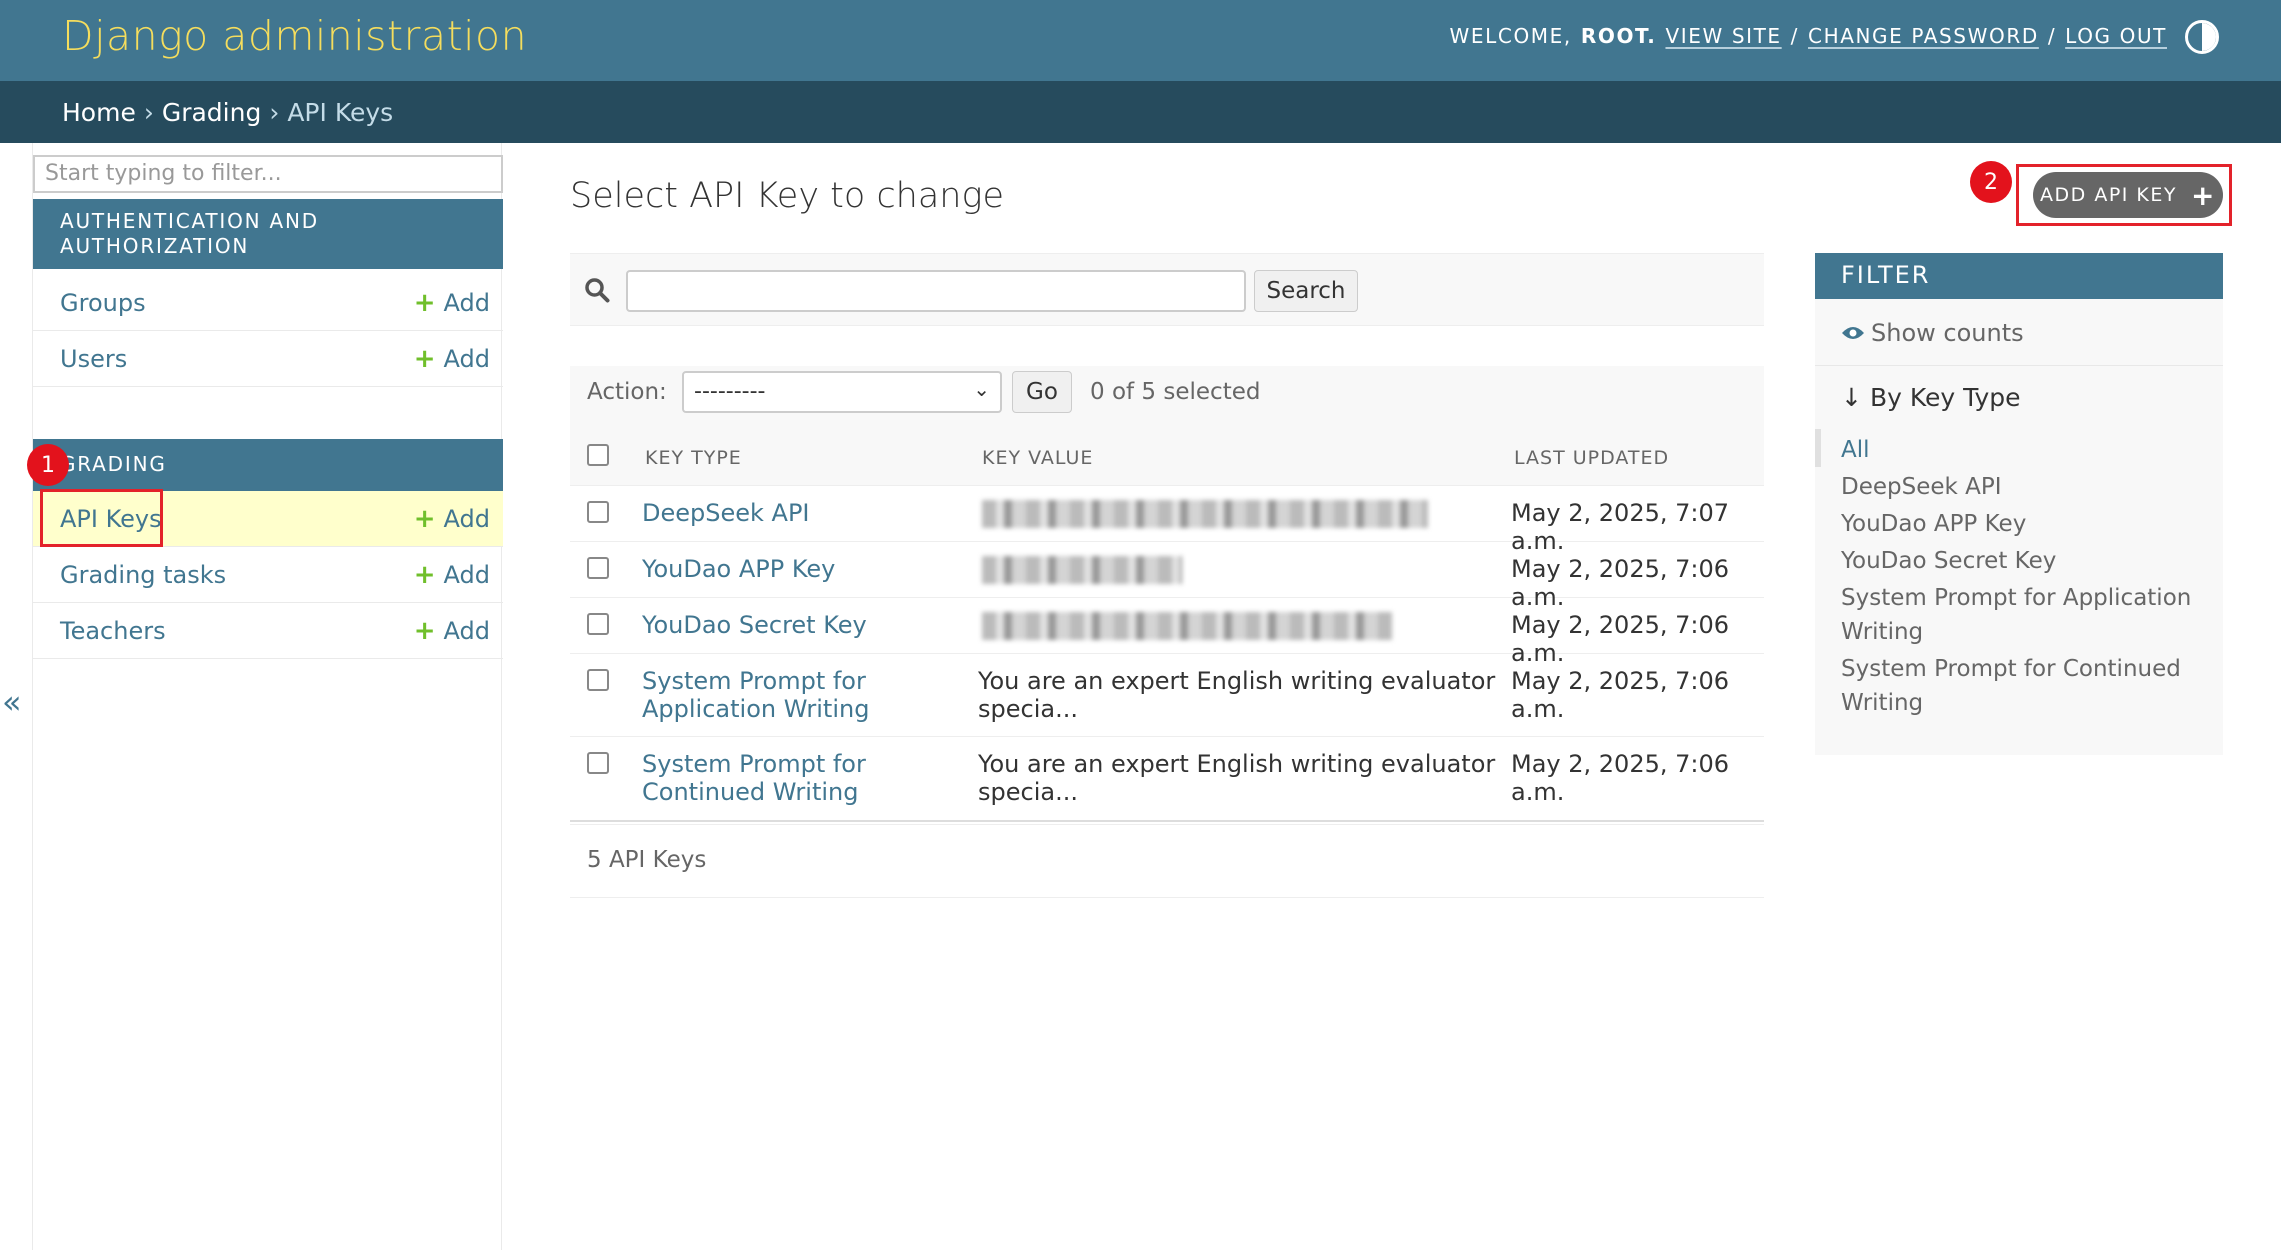 Image resolution: width=2281 pixels, height=1250 pixels. I want to click on sidebar-collapse-toggle: «, so click(12, 702).